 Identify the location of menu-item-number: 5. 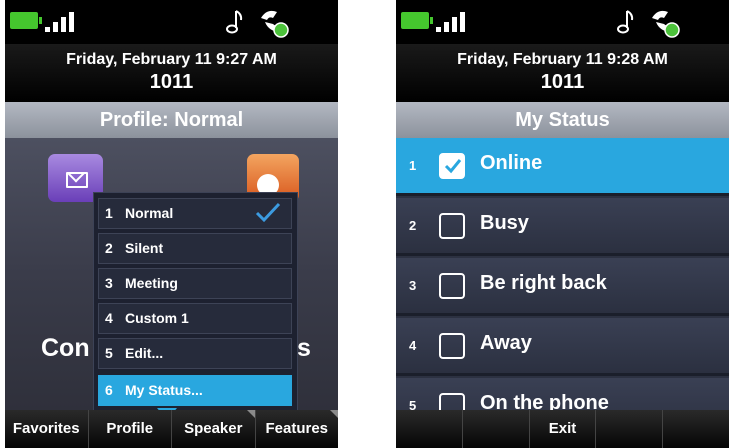
(109, 353).